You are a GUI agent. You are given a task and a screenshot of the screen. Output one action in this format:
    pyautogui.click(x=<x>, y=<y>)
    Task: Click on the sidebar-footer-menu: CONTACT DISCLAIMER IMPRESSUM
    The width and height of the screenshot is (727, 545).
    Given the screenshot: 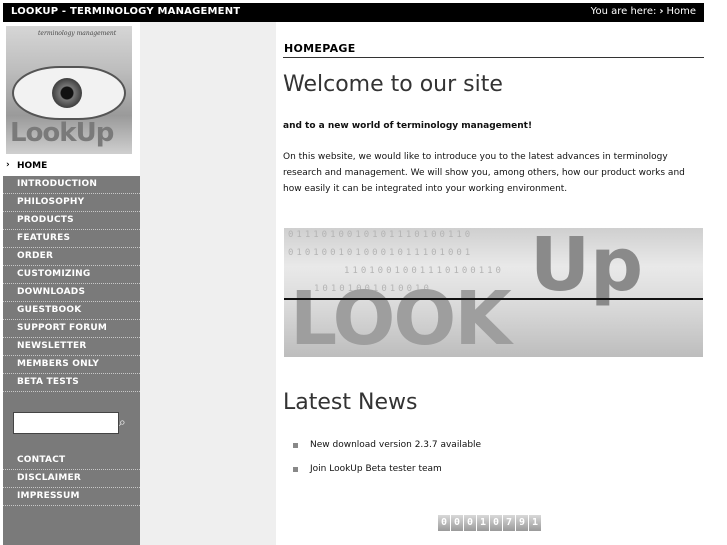 What is the action you would take?
    pyautogui.click(x=71, y=479)
    